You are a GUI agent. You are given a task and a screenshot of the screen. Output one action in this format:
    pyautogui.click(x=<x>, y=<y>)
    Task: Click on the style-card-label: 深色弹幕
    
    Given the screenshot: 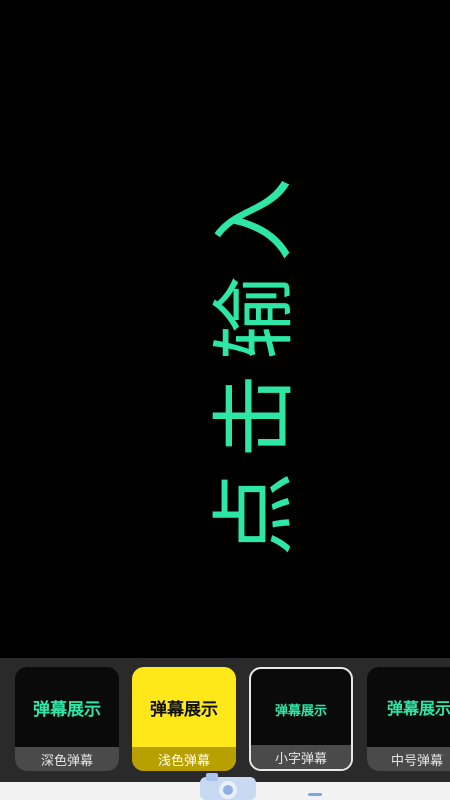 What is the action you would take?
    pyautogui.click(x=67, y=759)
    